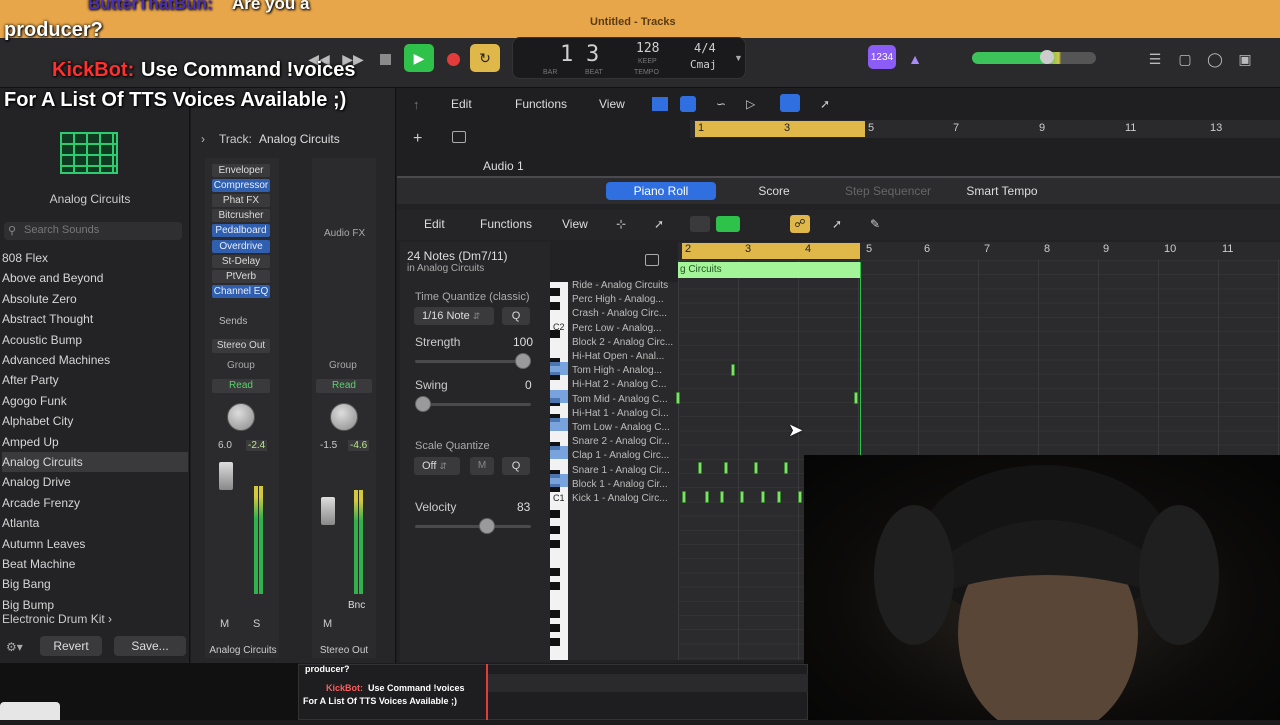  Describe the element at coordinates (385, 59) in the screenshot. I see `stop-button` at that location.